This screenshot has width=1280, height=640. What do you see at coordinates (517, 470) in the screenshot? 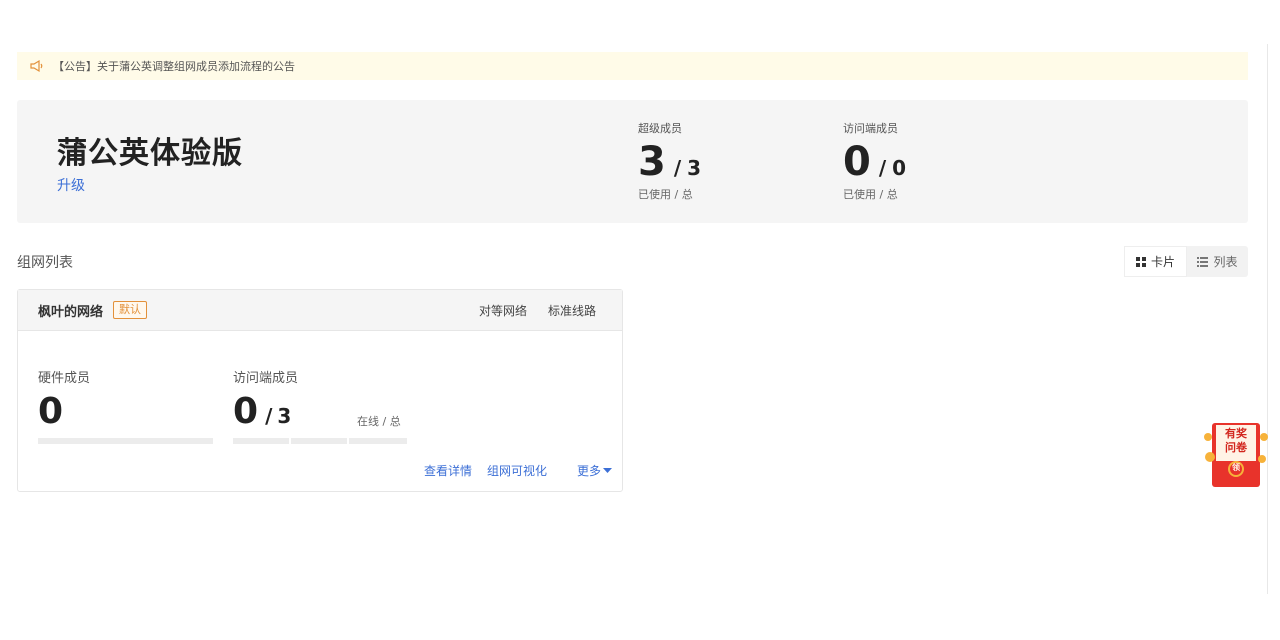
I see `network-visualization-link: 组网可视化` at bounding box center [517, 470].